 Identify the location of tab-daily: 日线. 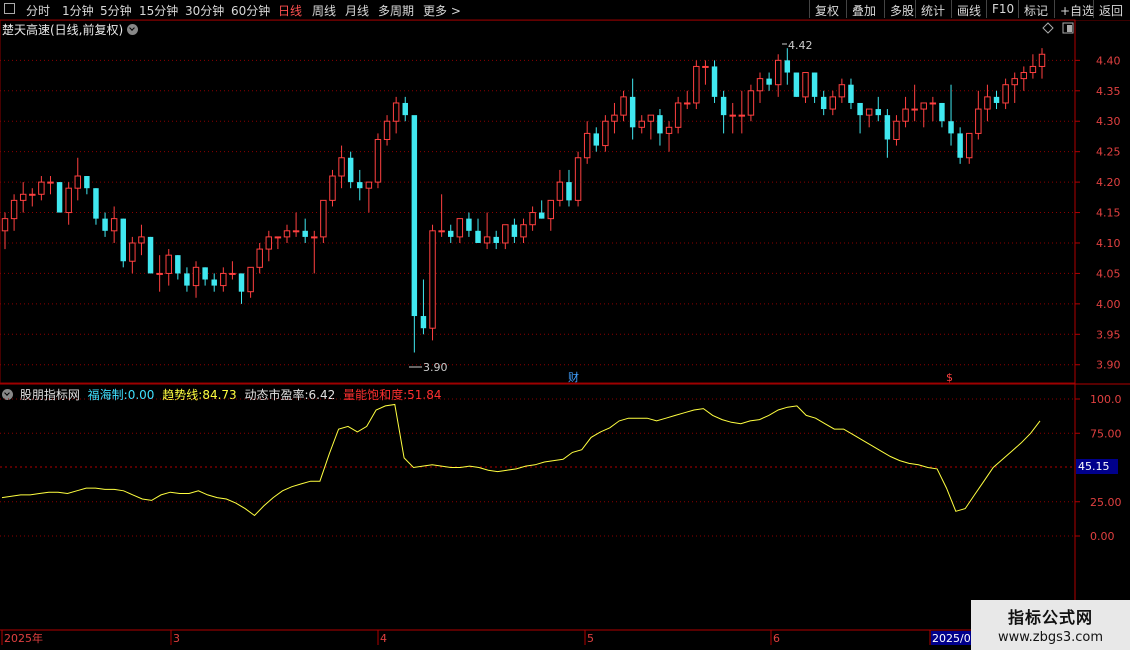
(290, 10).